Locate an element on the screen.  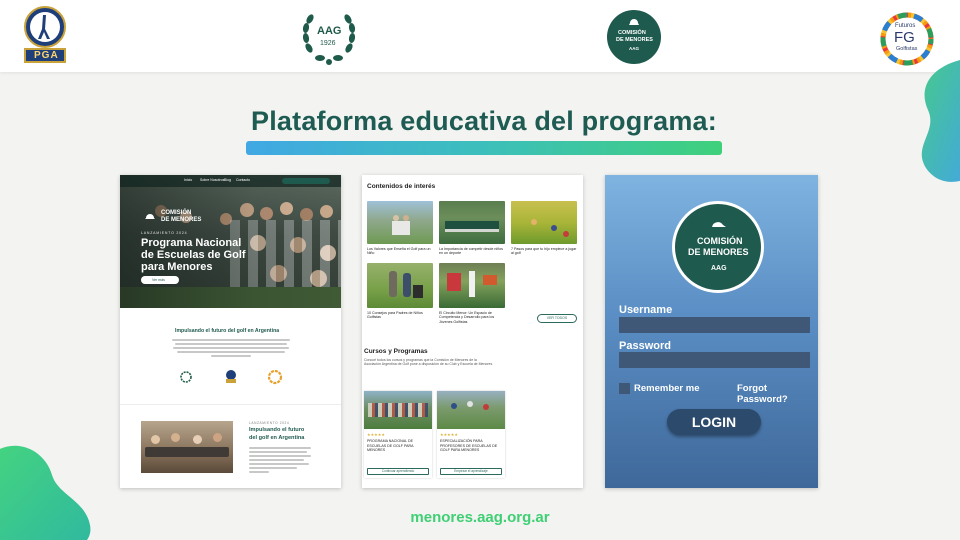
course-rating-1: ★★★★★ is located at coordinates (376, 434).